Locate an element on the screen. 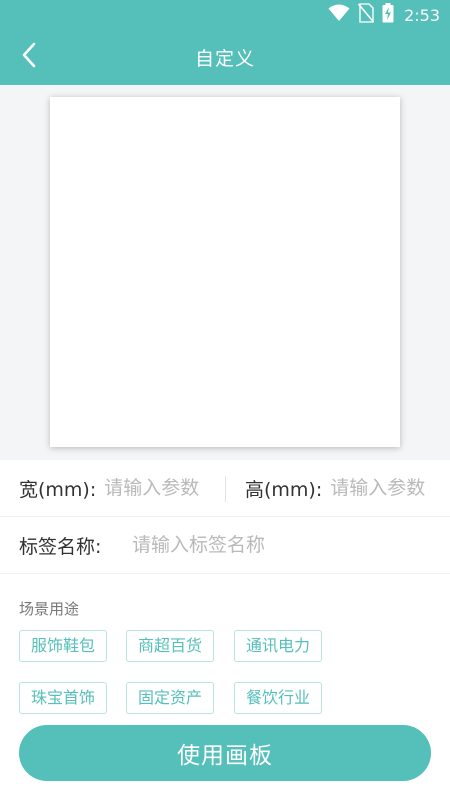  scene-tag: 珠宝首饰 is located at coordinates (63, 698).